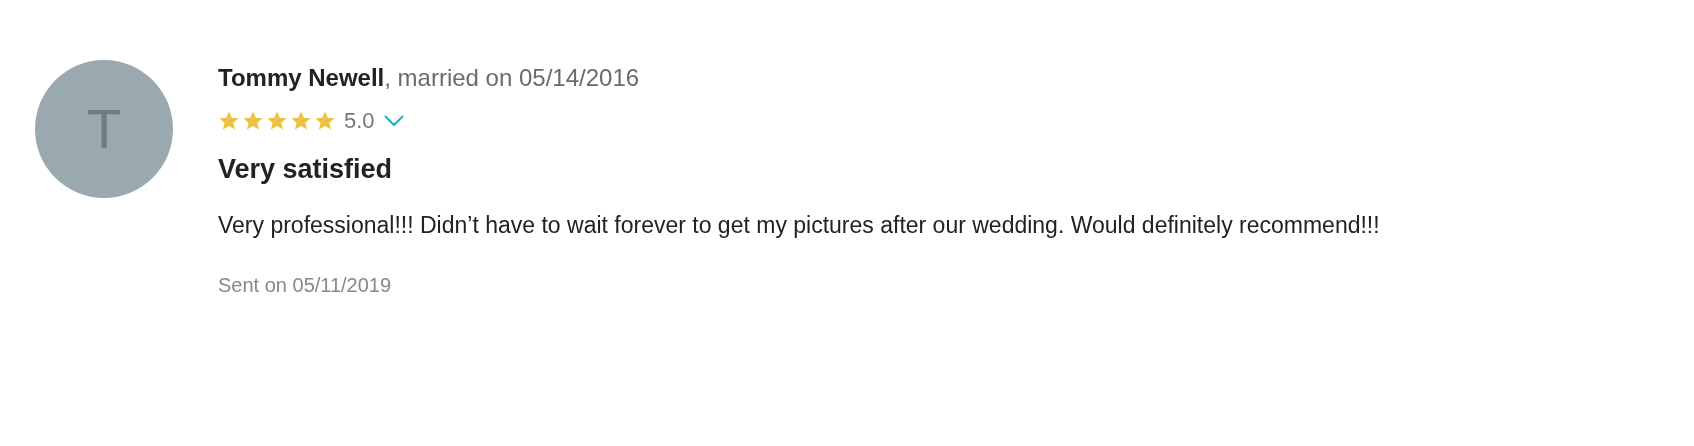  What do you see at coordinates (359, 121) in the screenshot?
I see `rating-value: 5.0` at bounding box center [359, 121].